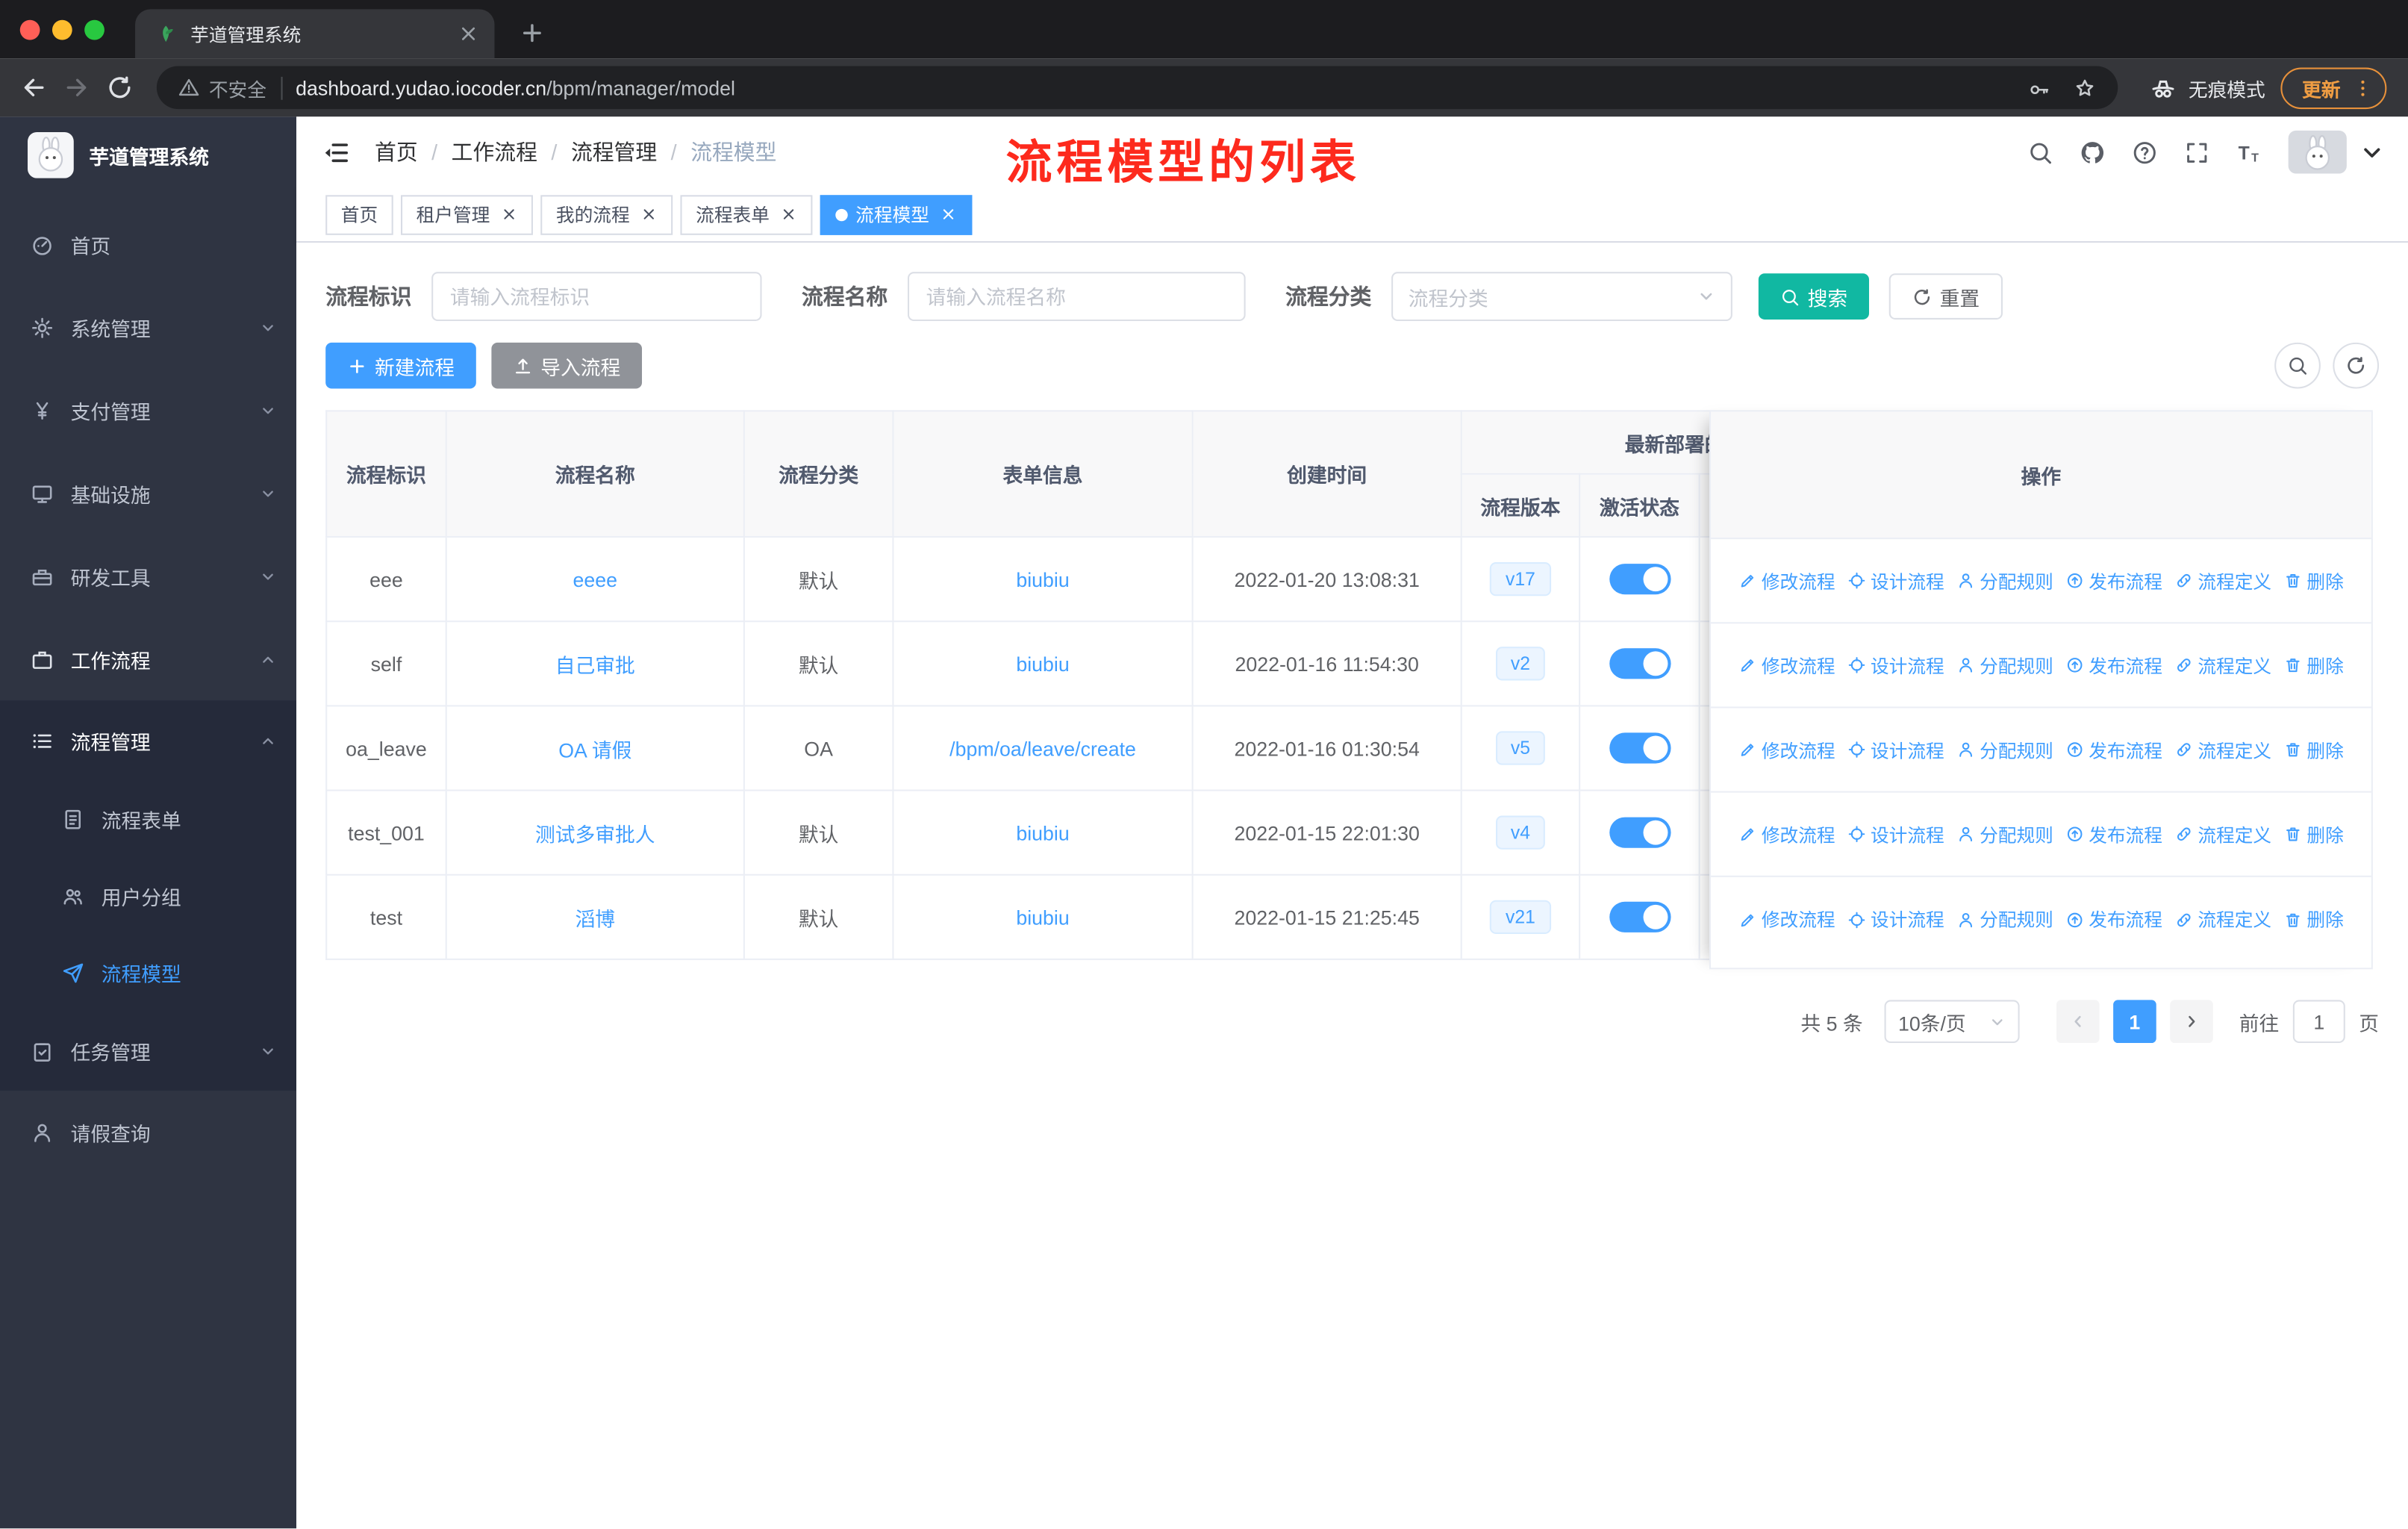 This screenshot has height=1529, width=2408. I want to click on goto-page-input, so click(2318, 1022).